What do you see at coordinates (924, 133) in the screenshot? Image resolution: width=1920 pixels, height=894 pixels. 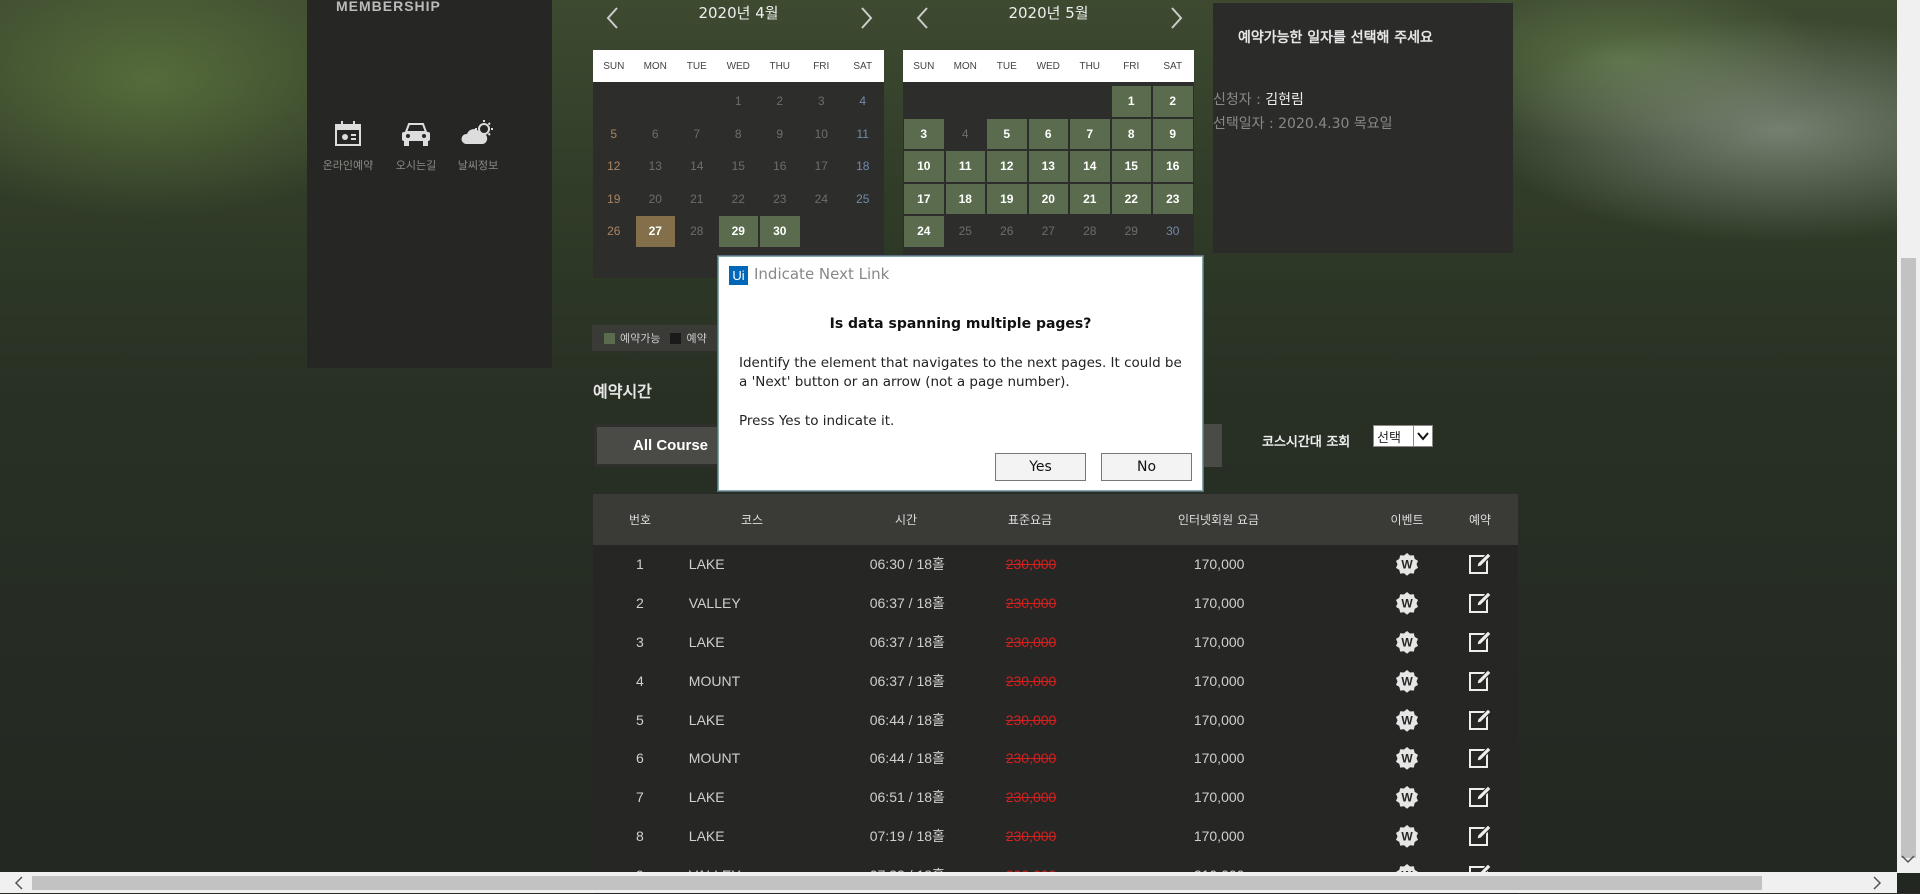 I see `calendar-day: 3` at bounding box center [924, 133].